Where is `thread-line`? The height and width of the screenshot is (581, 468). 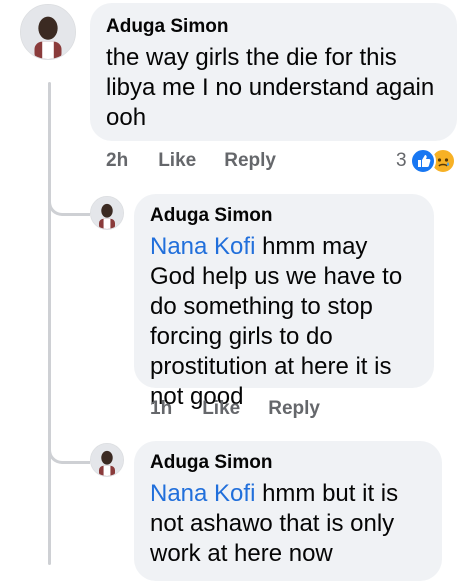
thread-line is located at coordinates (49, 323).